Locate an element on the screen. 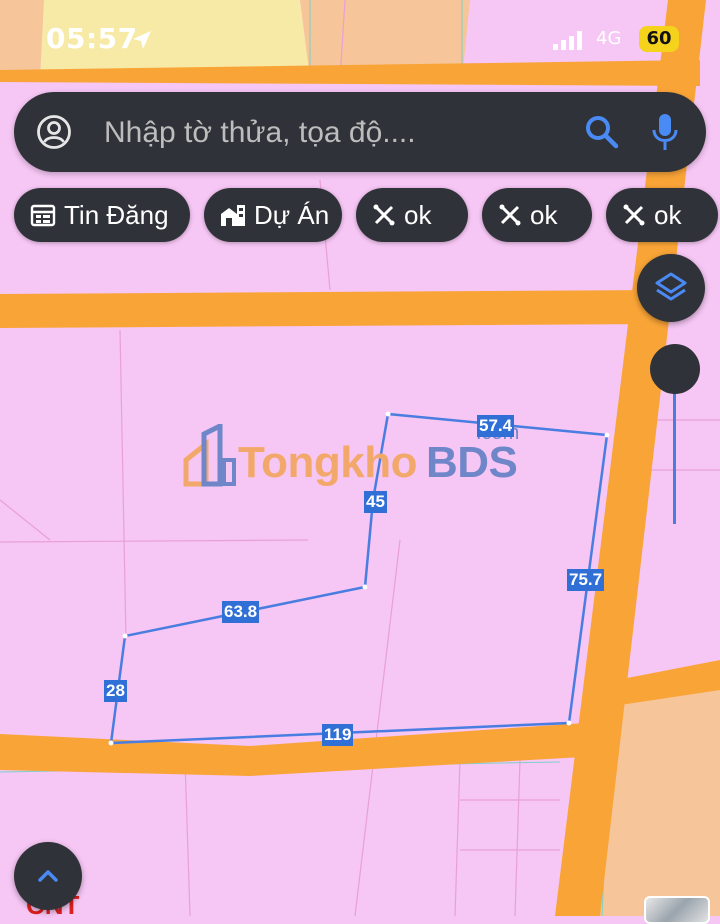 The height and width of the screenshot is (924, 720). chip-ok-3: ok is located at coordinates (662, 215).